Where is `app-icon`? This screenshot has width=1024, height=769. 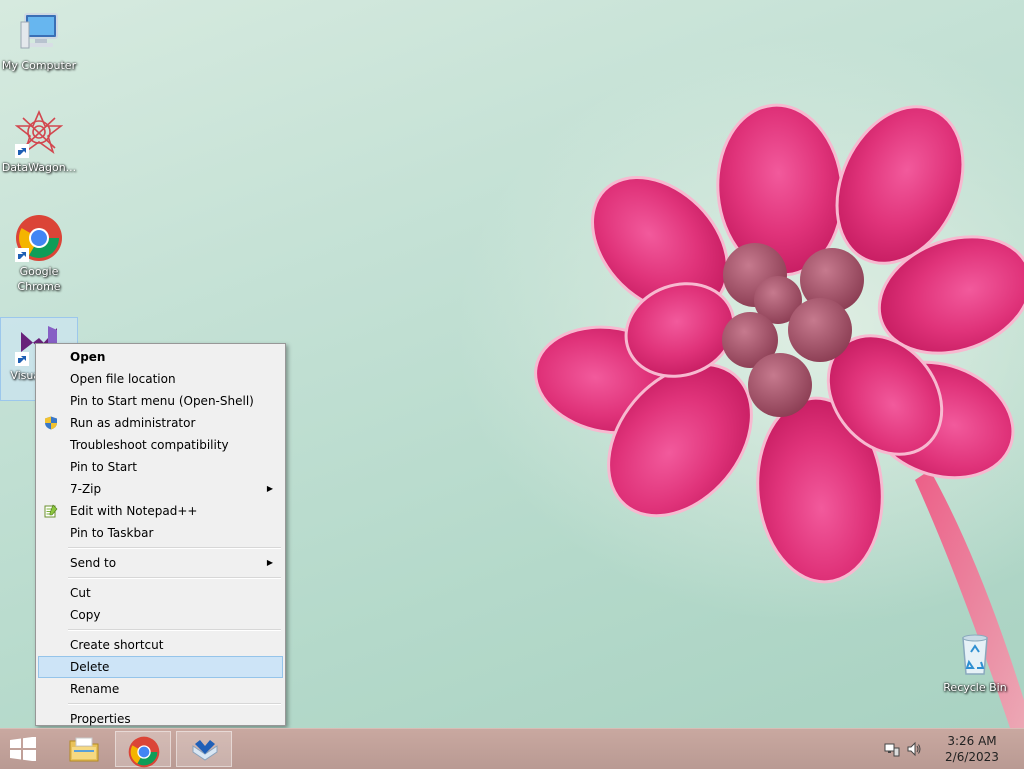
app-icon is located at coordinates (205, 750).